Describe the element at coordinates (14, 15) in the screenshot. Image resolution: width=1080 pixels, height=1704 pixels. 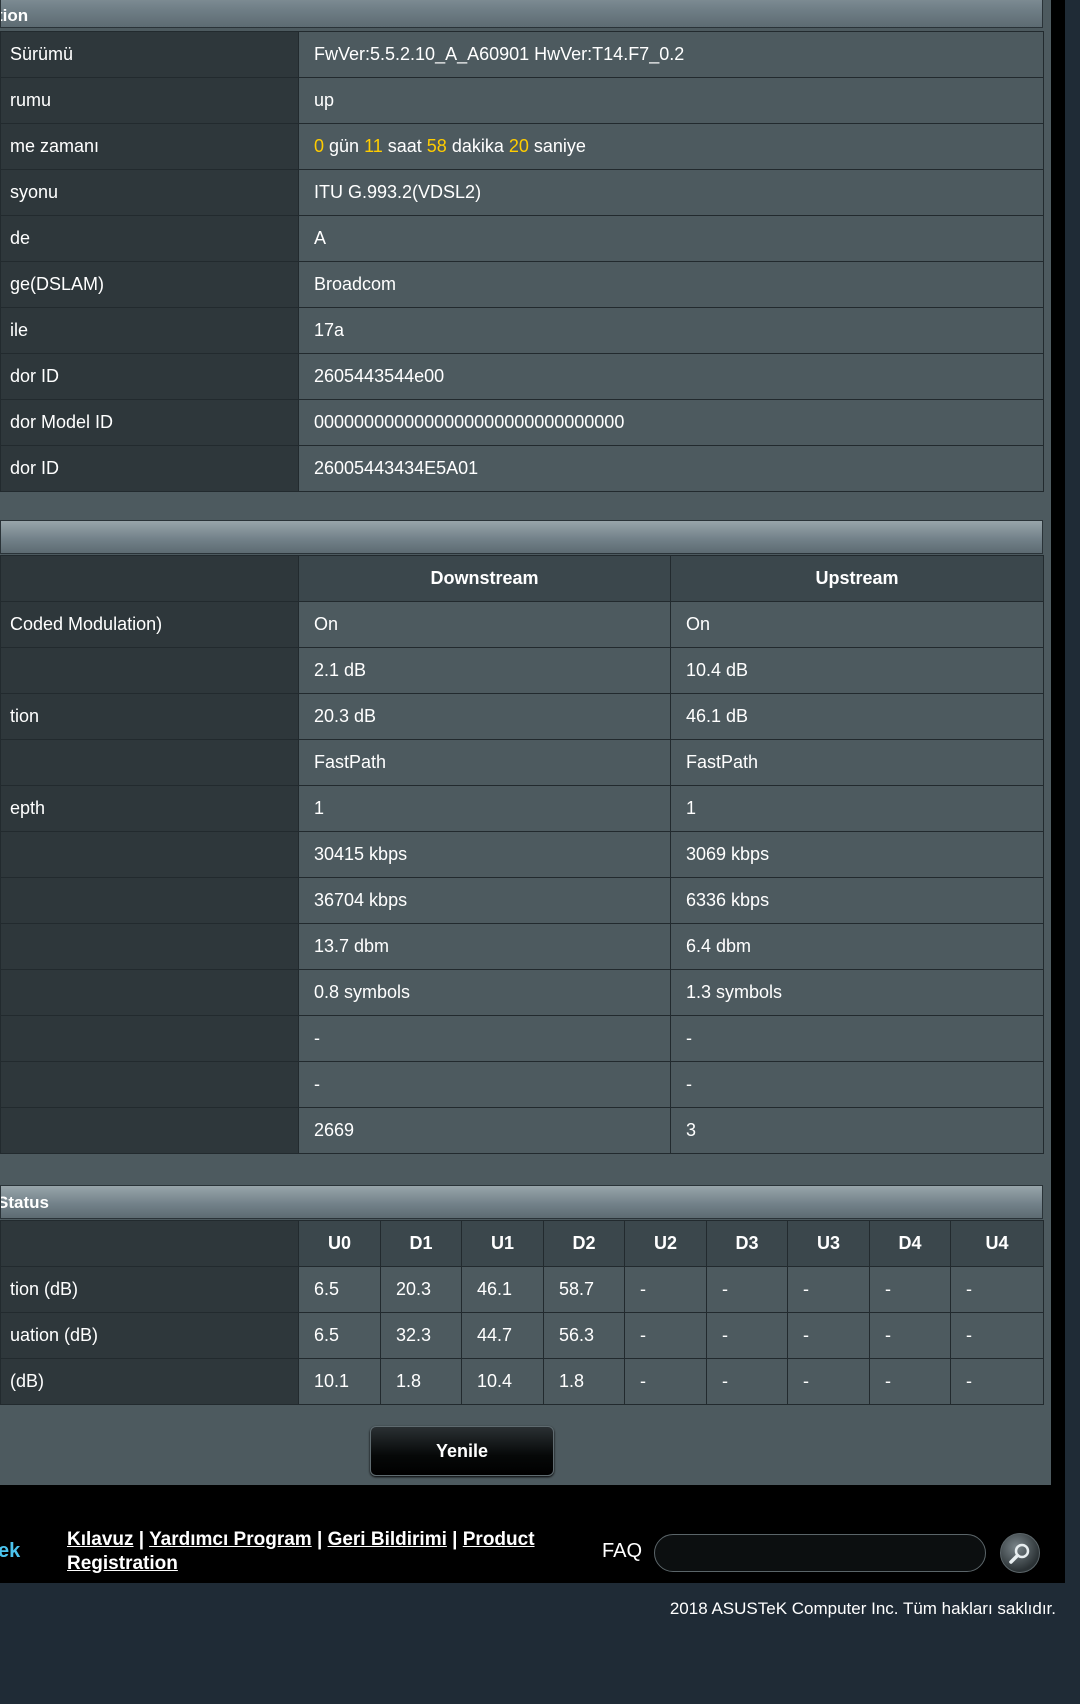
I see `info-section-title-text: tion` at that location.